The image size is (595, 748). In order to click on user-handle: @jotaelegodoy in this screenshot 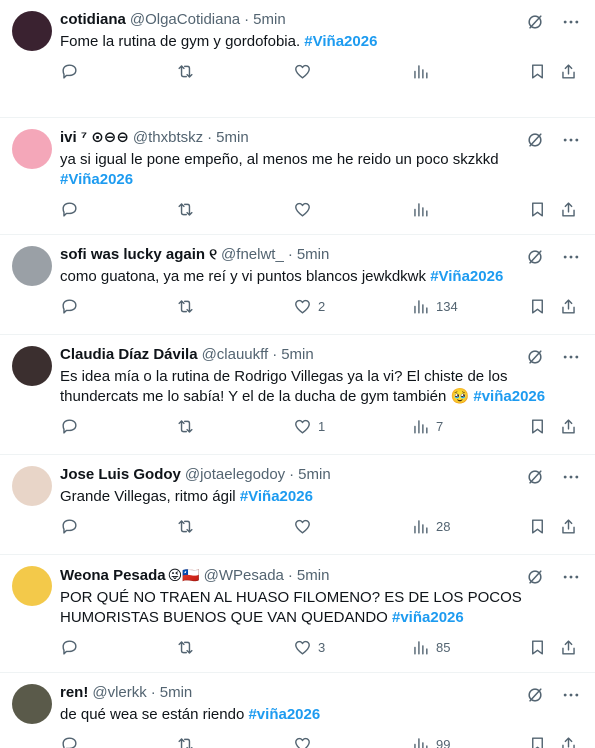, I will do `click(235, 475)`.